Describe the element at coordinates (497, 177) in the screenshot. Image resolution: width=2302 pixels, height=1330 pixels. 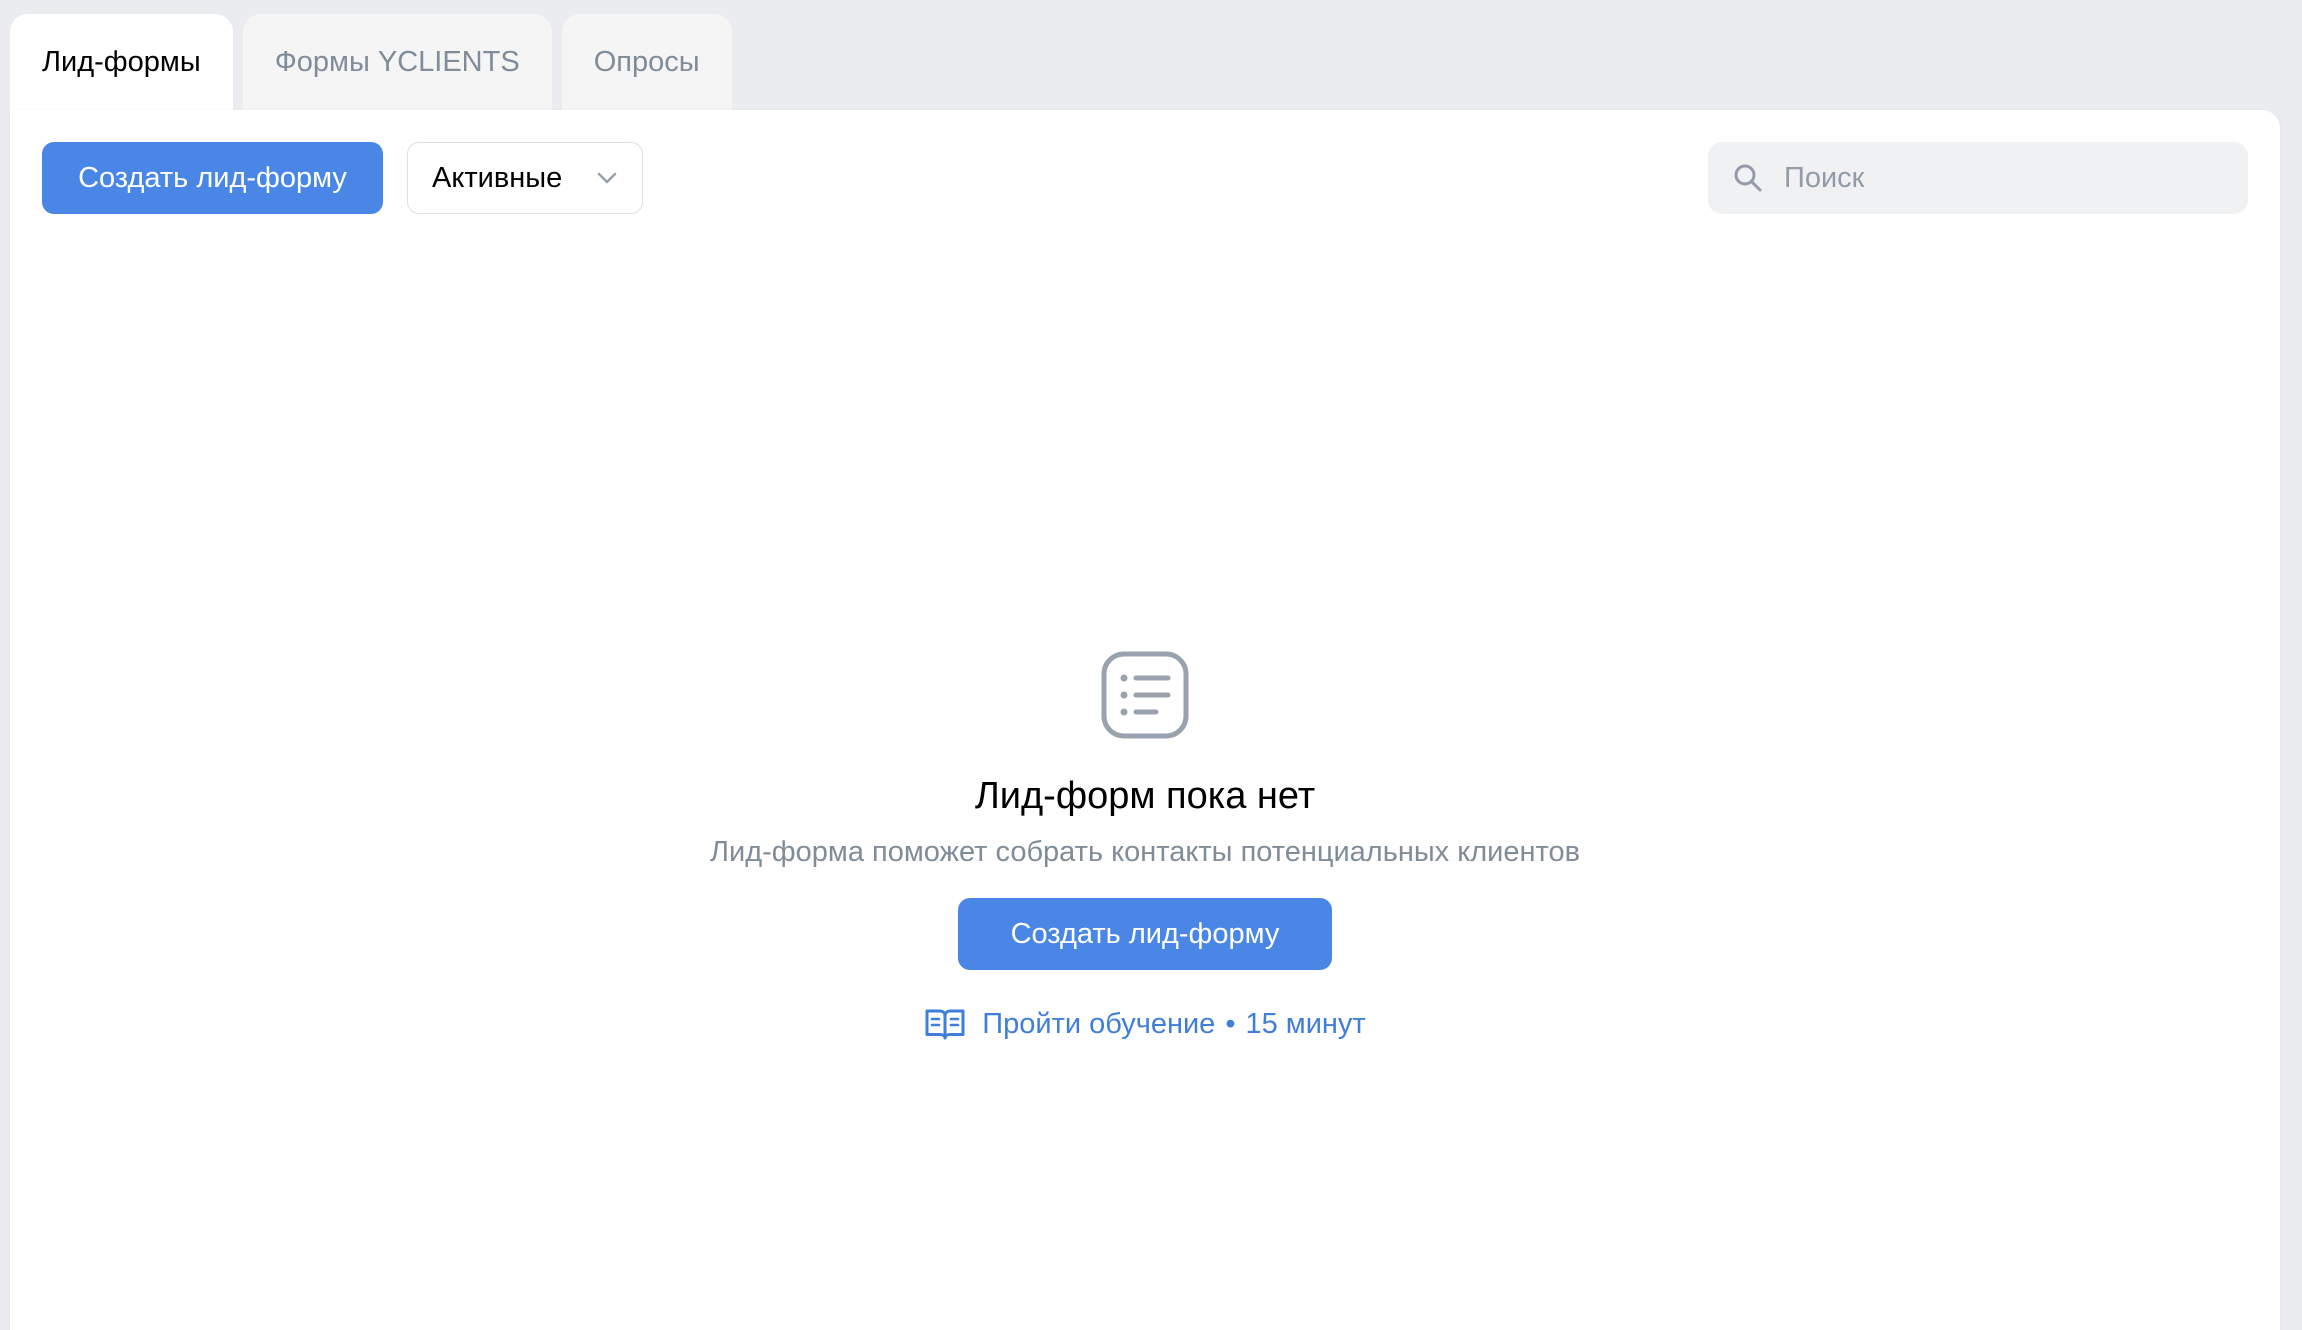
I see `status-filter-value: Активные` at that location.